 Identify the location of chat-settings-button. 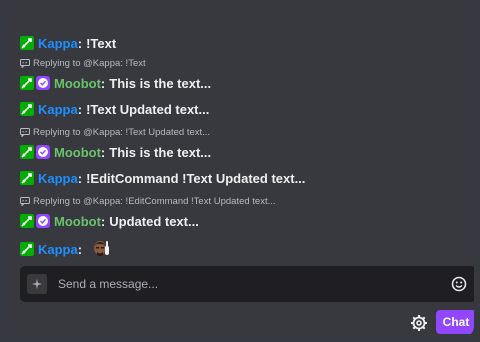
(419, 323).